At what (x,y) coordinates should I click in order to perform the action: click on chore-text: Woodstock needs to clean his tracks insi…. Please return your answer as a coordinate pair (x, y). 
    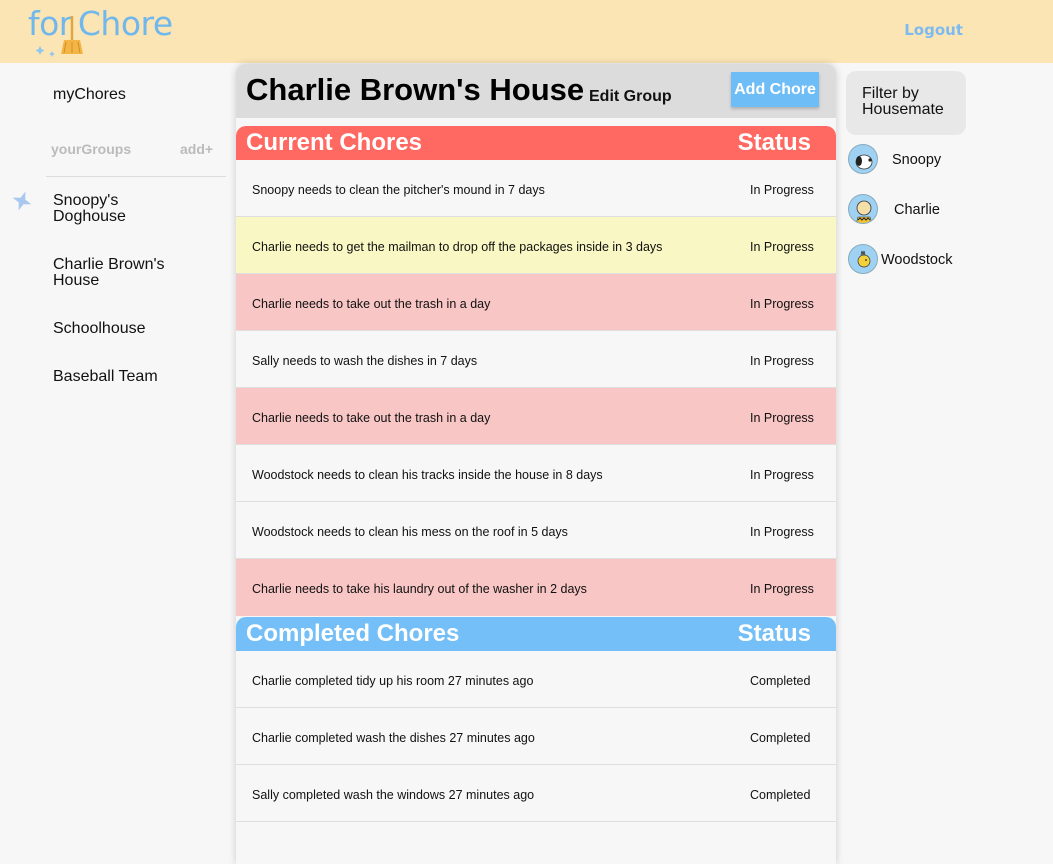
    Looking at the image, I should click on (427, 475).